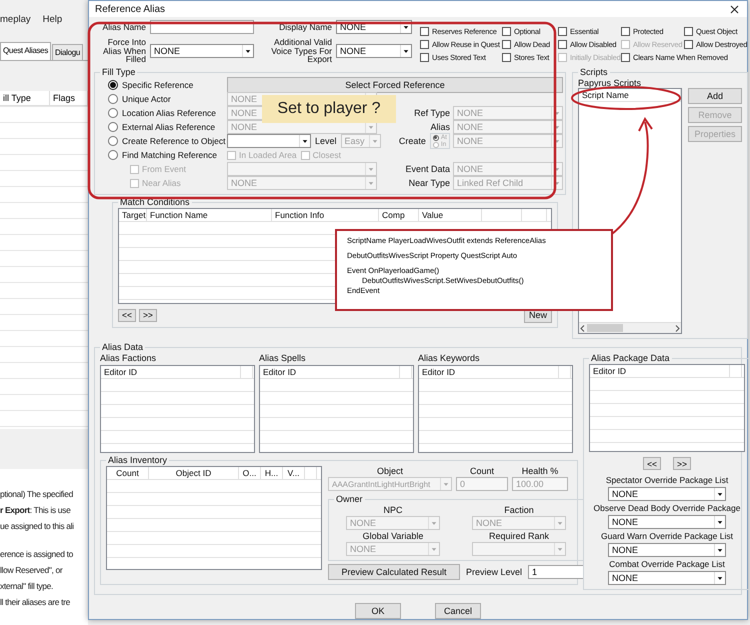 The height and width of the screenshot is (625, 750). What do you see at coordinates (667, 564) in the screenshot?
I see `field-label: Combat Override Package List` at bounding box center [667, 564].